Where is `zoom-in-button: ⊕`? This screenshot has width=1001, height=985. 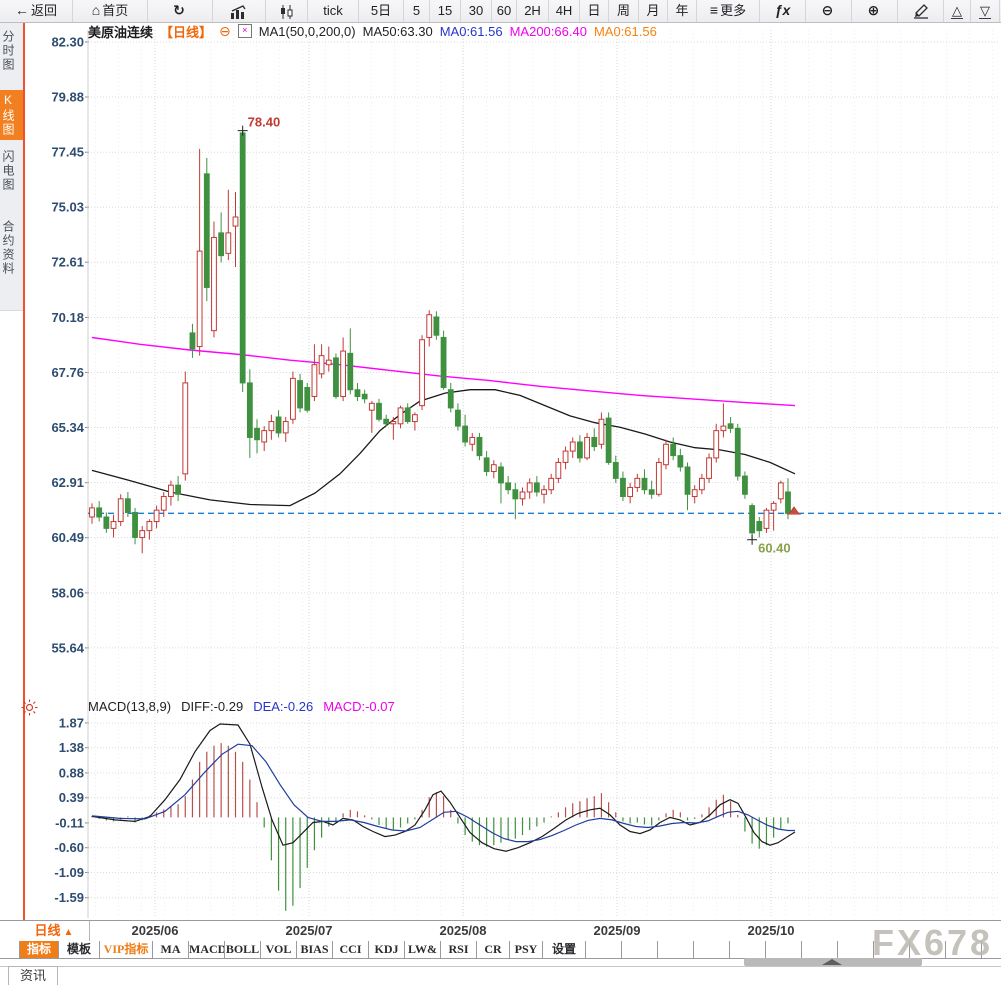 zoom-in-button: ⊕ is located at coordinates (875, 11).